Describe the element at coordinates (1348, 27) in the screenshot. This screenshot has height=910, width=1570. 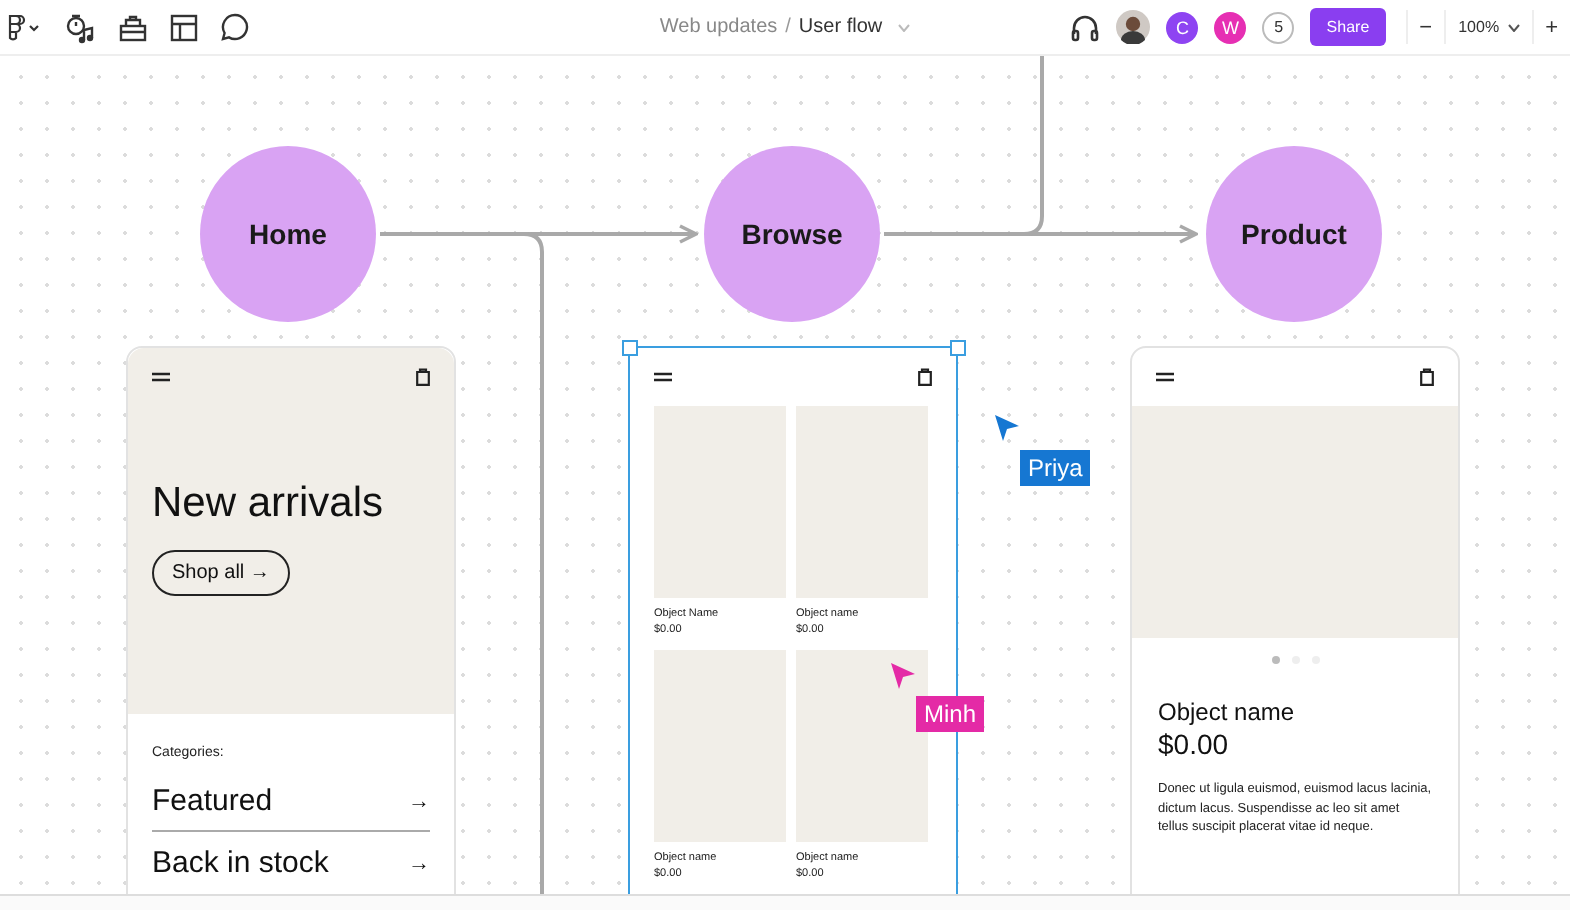
I see `share-button: Share` at that location.